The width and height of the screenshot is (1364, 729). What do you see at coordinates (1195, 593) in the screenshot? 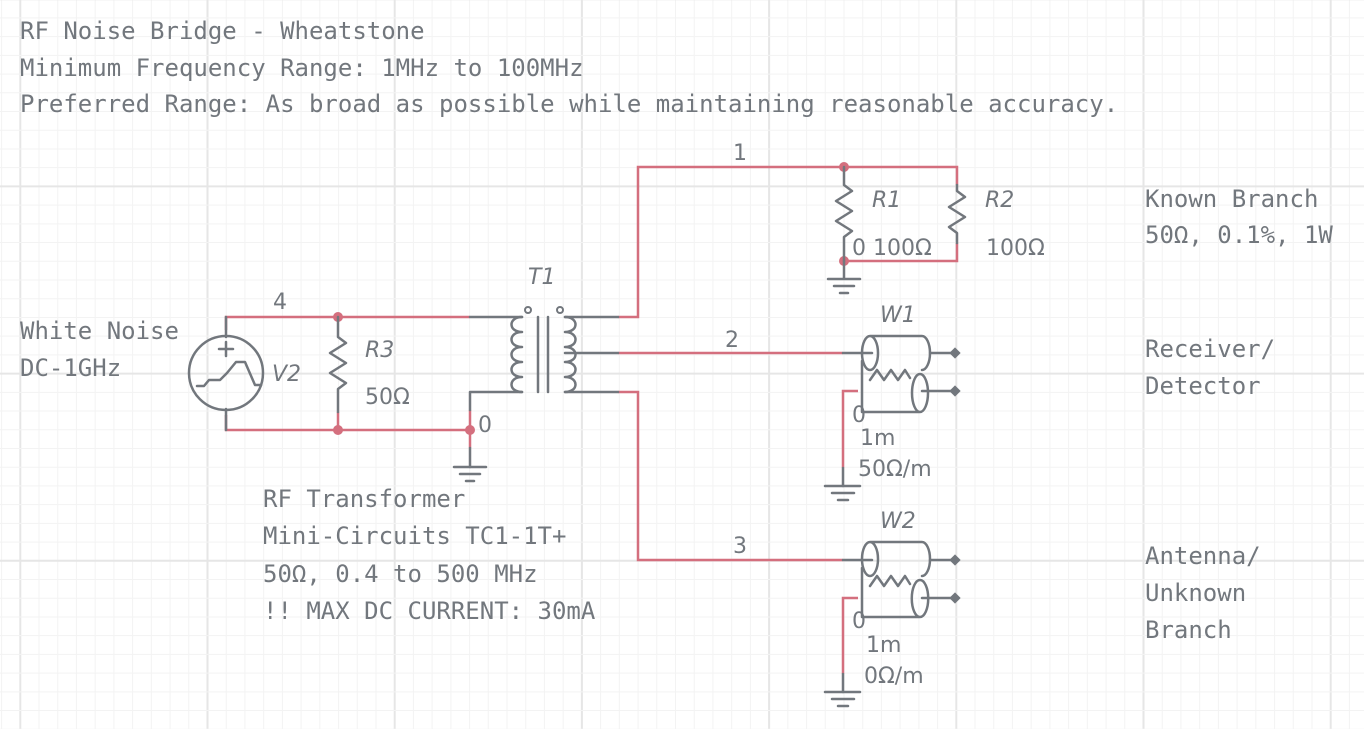
I see `antenna-label-line2: Unknown` at bounding box center [1195, 593].